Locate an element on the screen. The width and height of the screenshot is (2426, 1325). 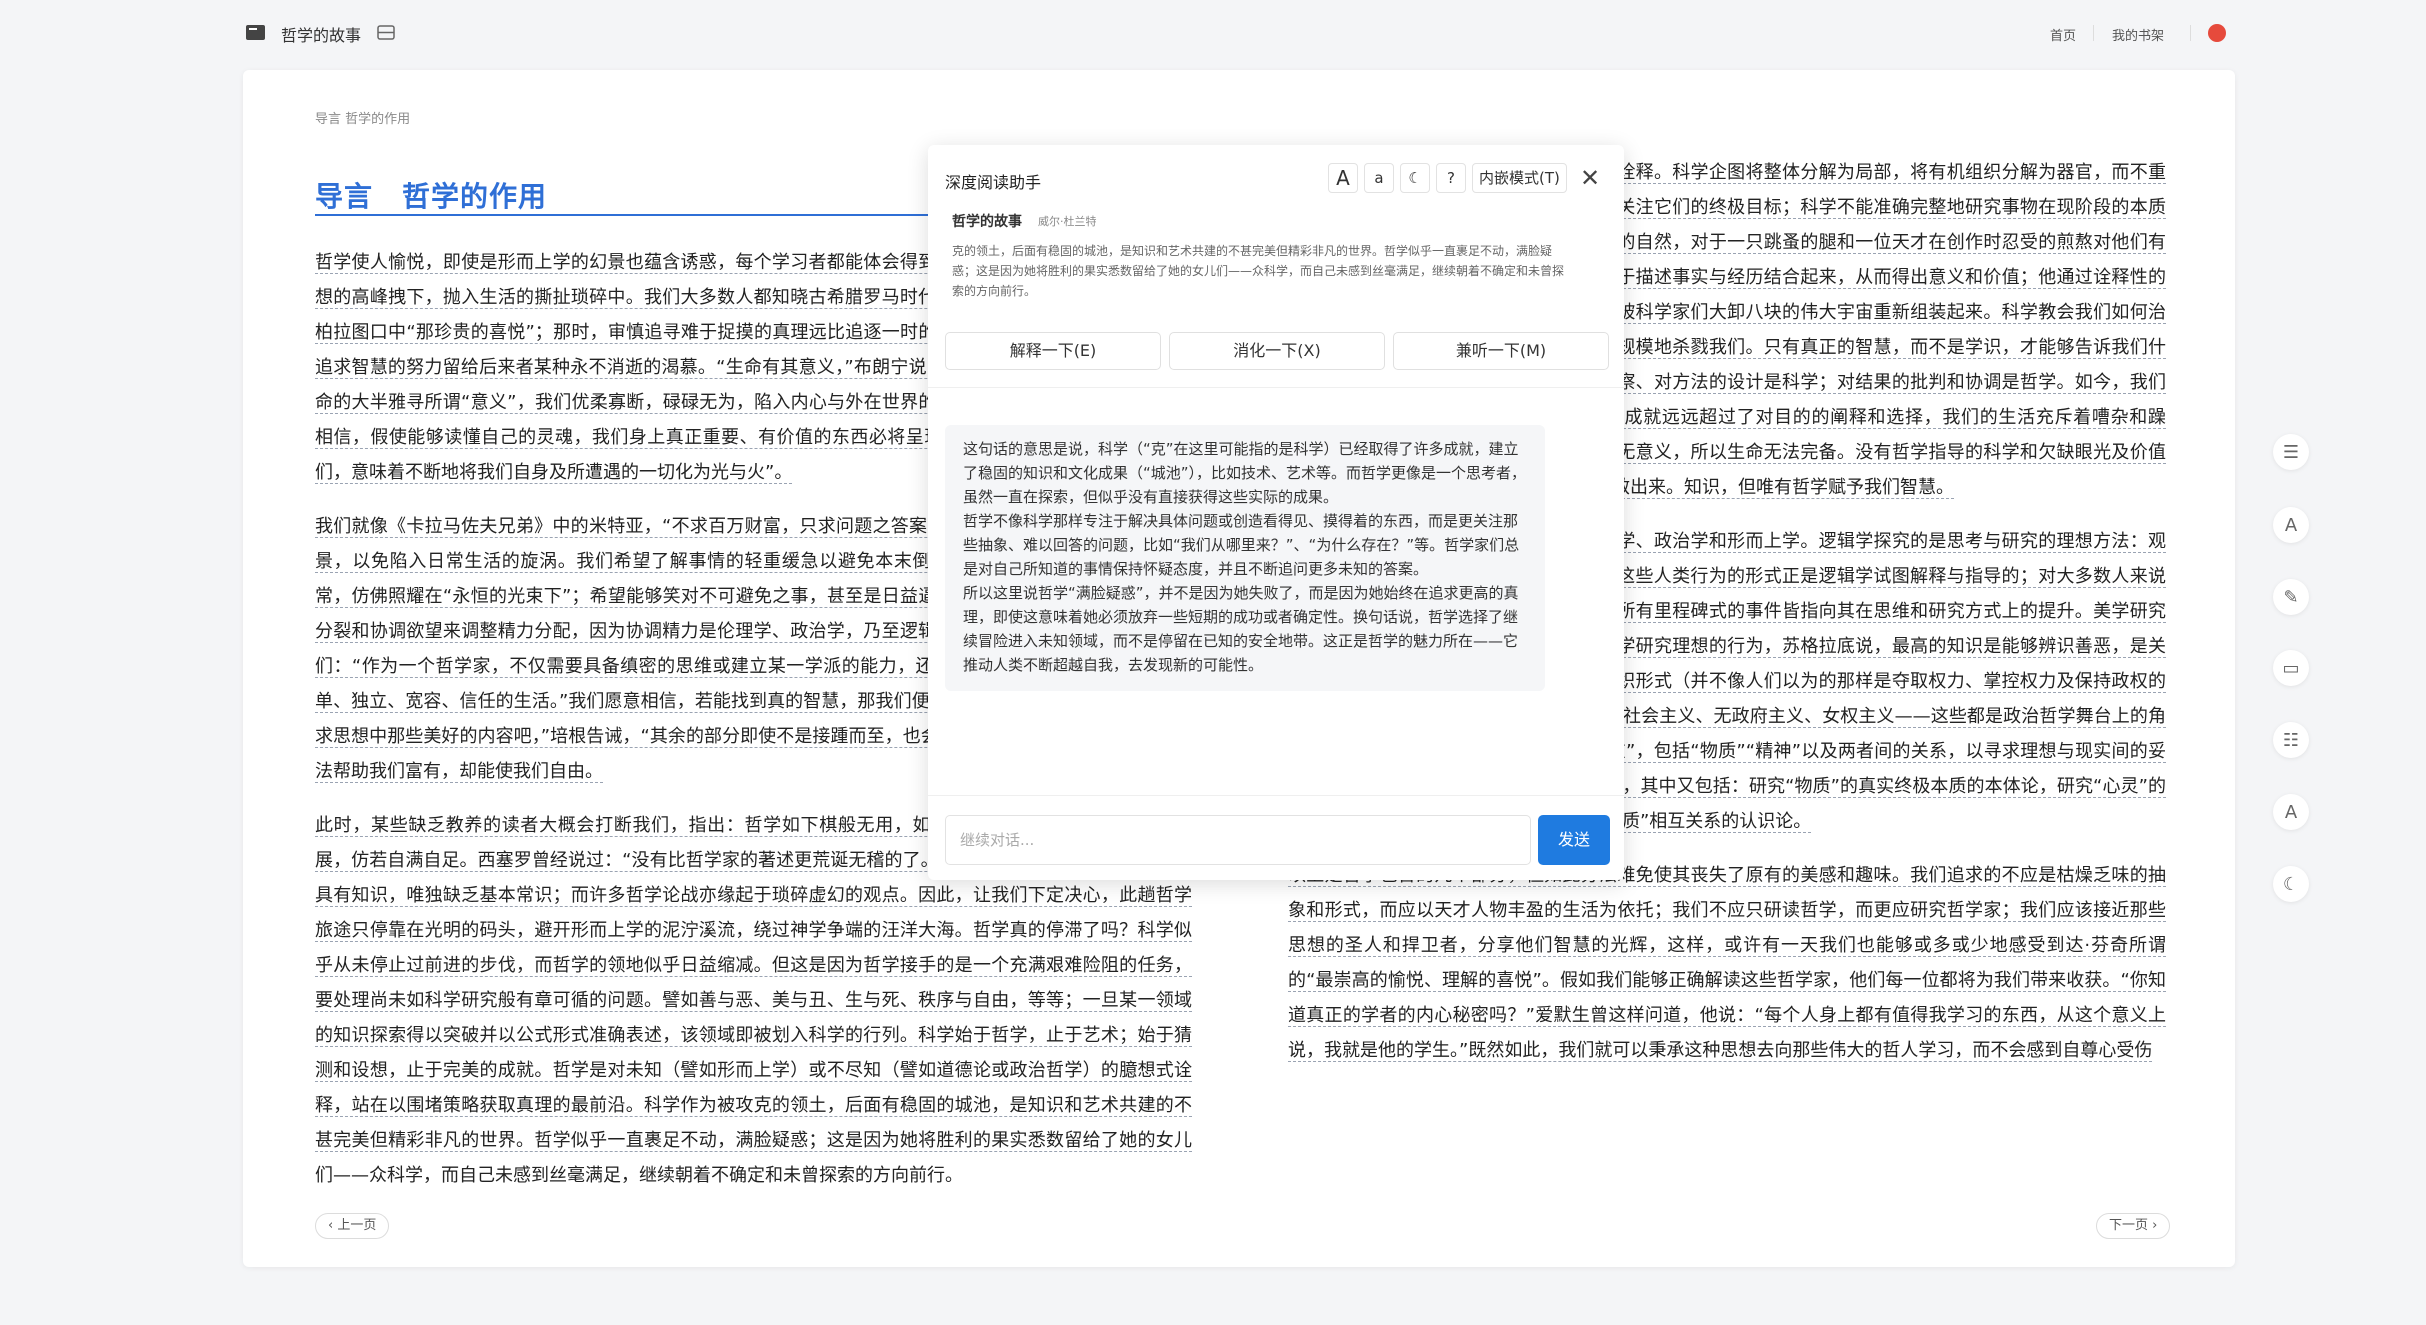
notes-icon: ☷ is located at coordinates (2291, 740).